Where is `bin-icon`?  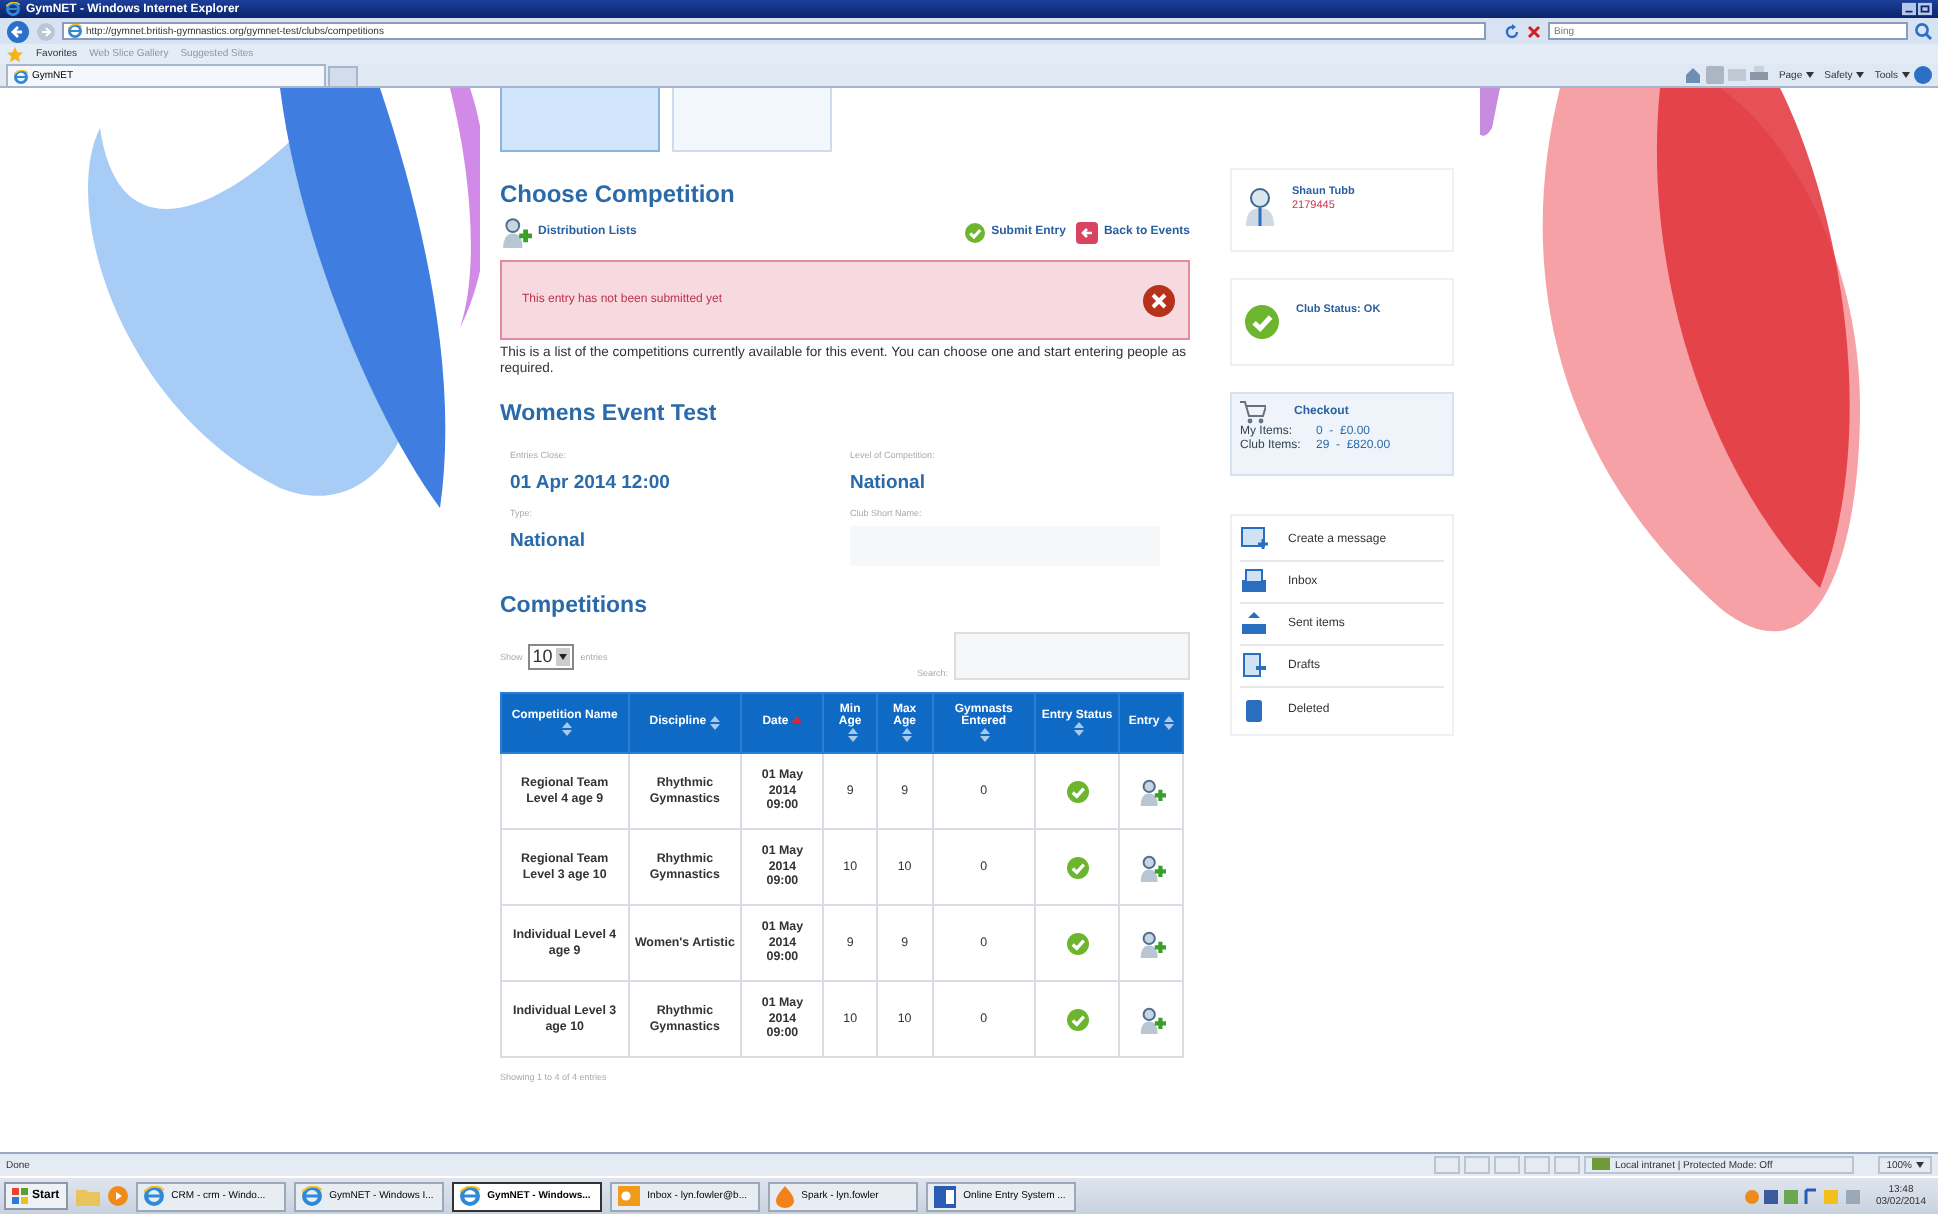 bin-icon is located at coordinates (1254, 709).